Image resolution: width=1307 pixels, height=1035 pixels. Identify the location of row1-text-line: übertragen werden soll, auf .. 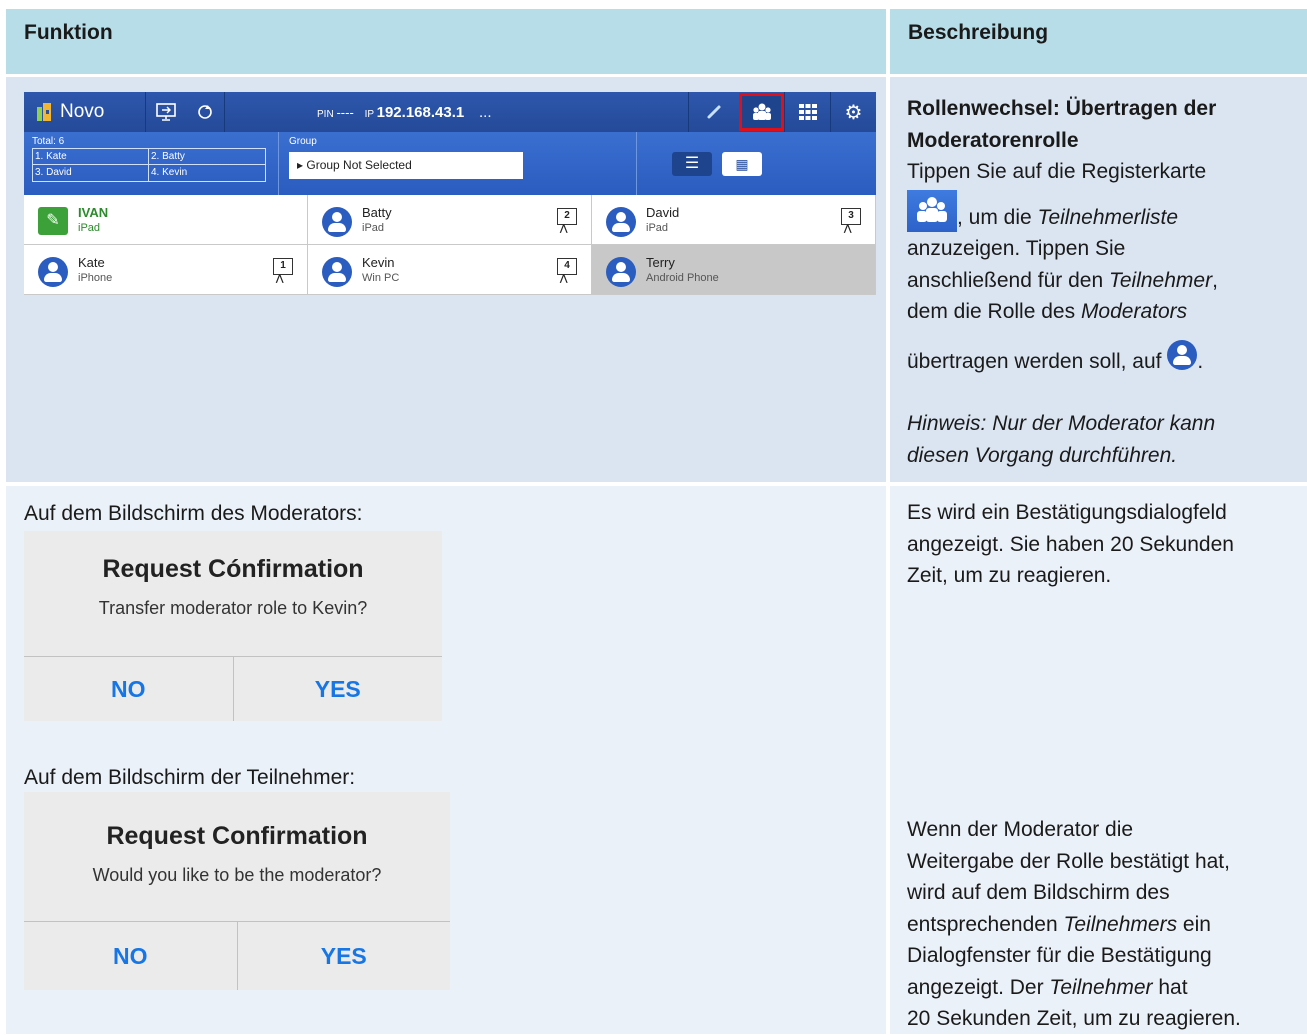
(1104, 358).